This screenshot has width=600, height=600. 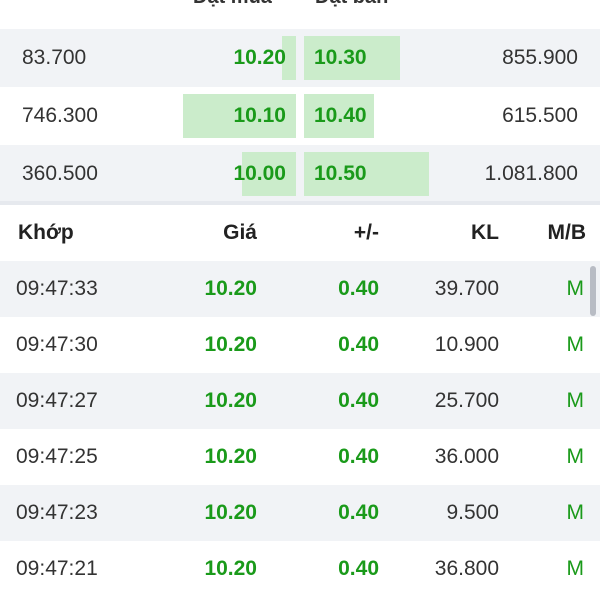 What do you see at coordinates (300, 233) in the screenshot?
I see `trades-header: Khớp Giá +/- KL M/B` at bounding box center [300, 233].